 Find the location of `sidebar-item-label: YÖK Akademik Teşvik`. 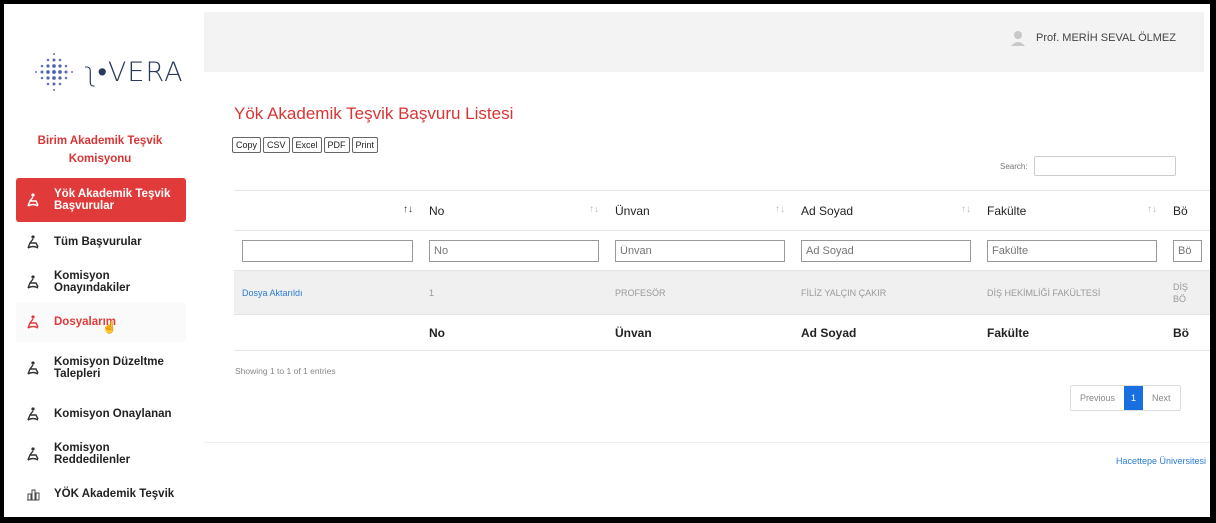

sidebar-item-label: YÖK Akademik Teşvik is located at coordinates (114, 494).